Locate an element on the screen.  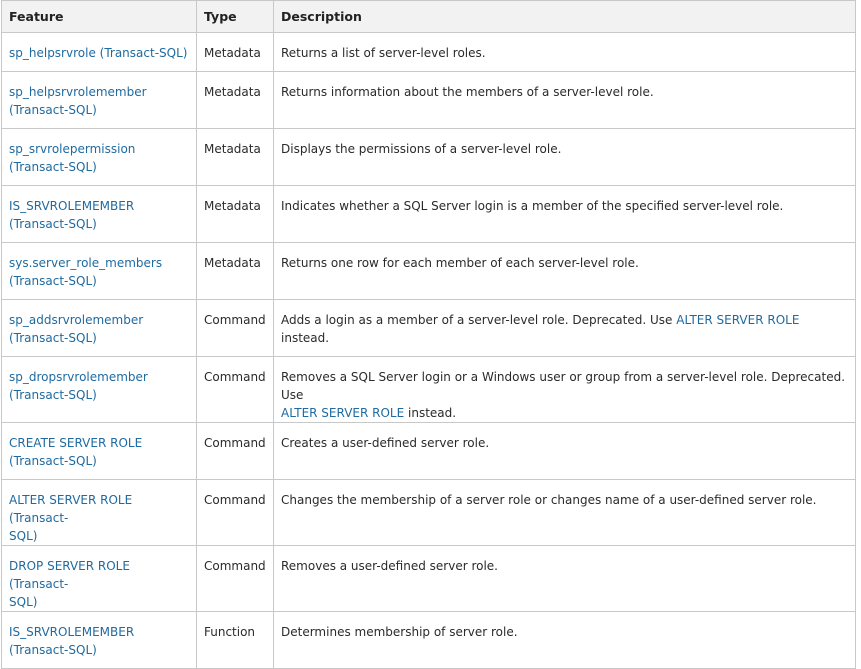
feature-link: sp_helpsrvrolemember (Transact-SQL) is located at coordinates (78, 101).